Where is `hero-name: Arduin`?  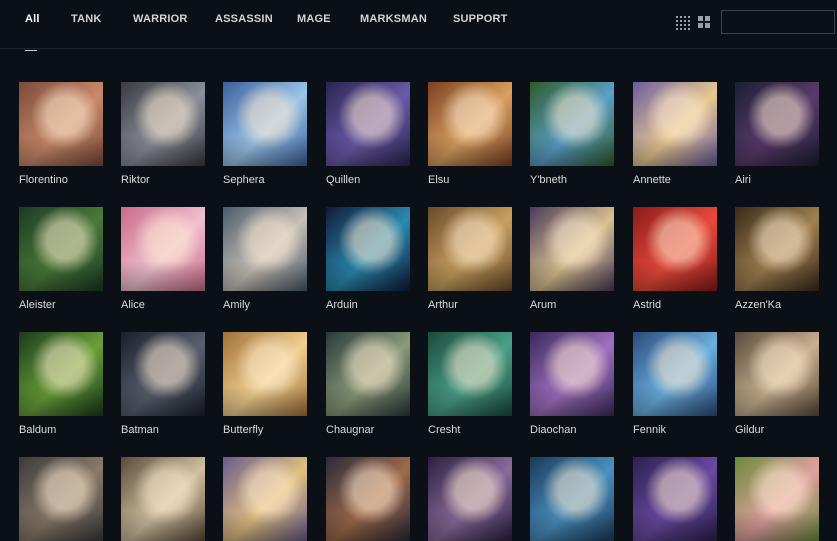 hero-name: Arduin is located at coordinates (342, 305).